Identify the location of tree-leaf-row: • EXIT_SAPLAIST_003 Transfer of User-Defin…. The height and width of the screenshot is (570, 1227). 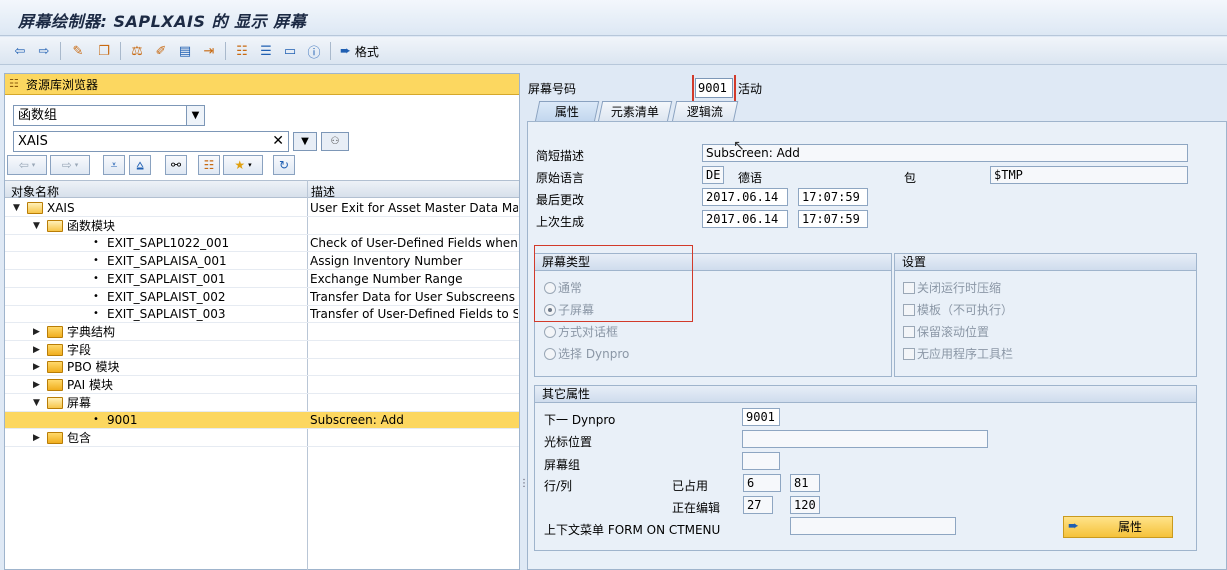
(262, 314).